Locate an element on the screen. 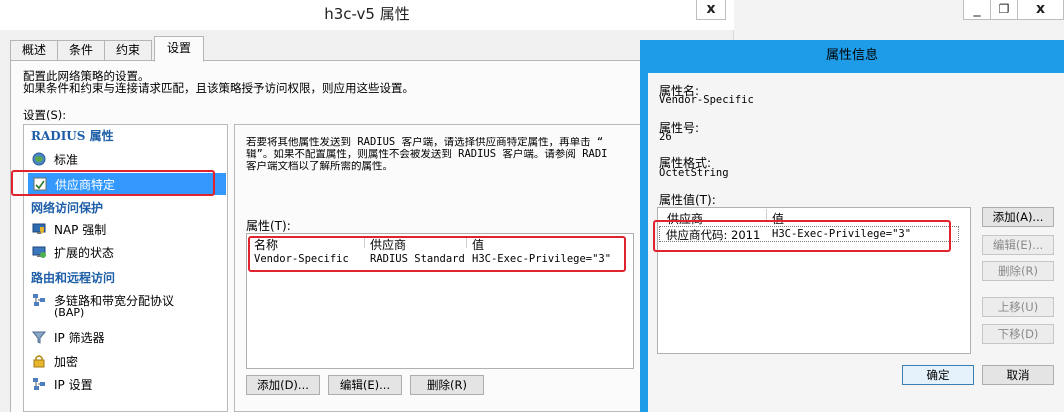 The width and height of the screenshot is (1064, 412). tab-constraints: 约束 is located at coordinates (128, 50).